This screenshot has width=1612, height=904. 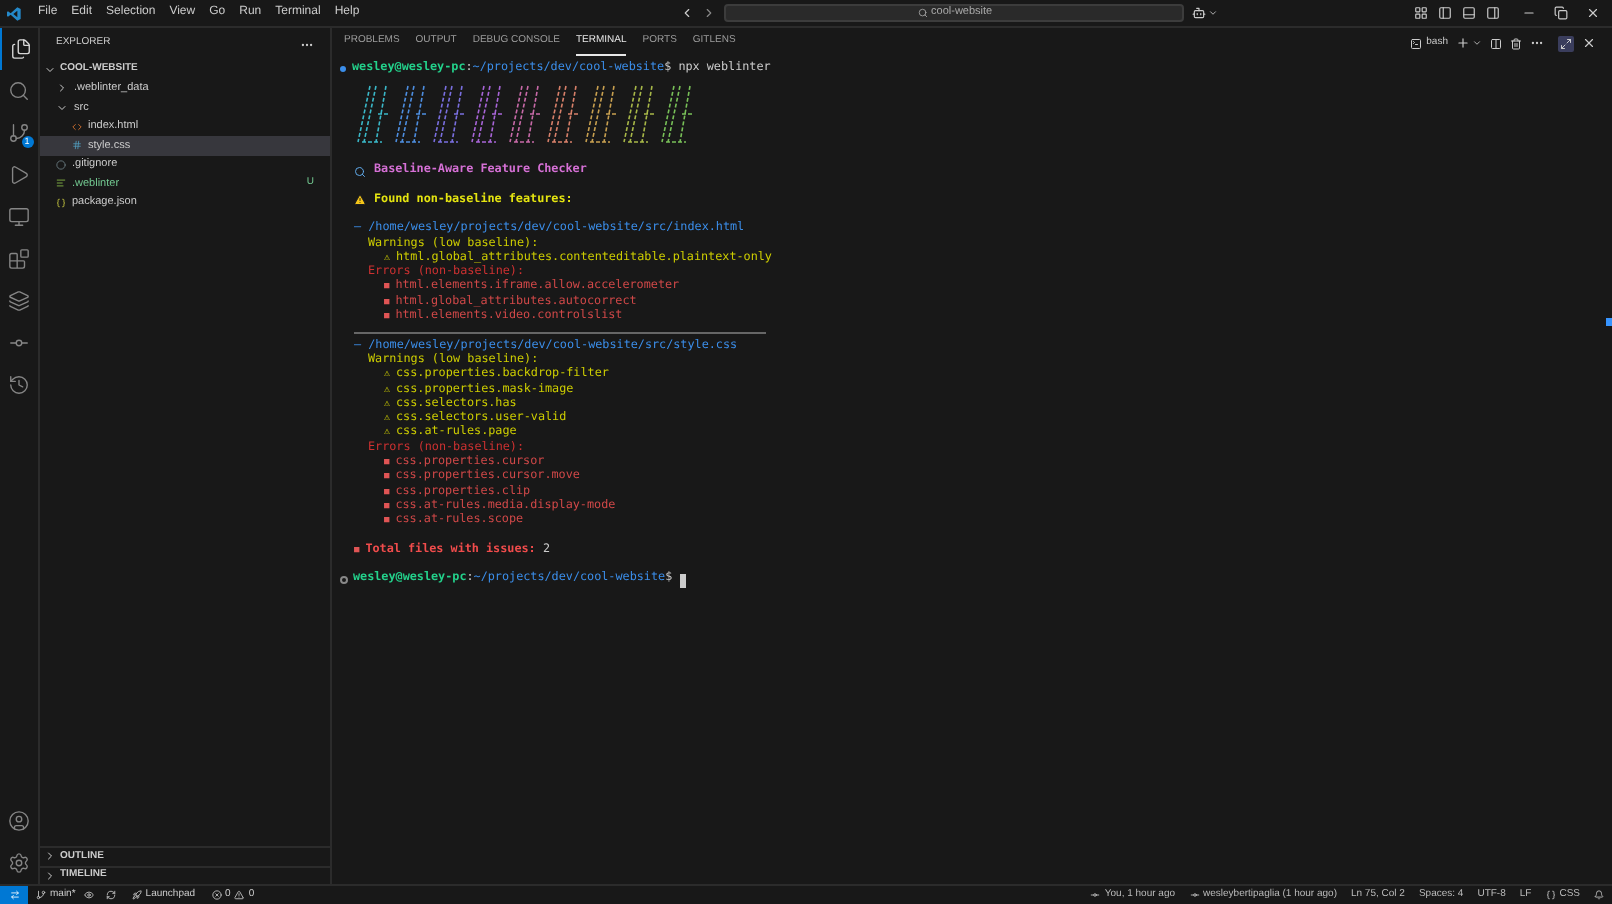 I want to click on panel-toggle-icon, so click(x=1469, y=13).